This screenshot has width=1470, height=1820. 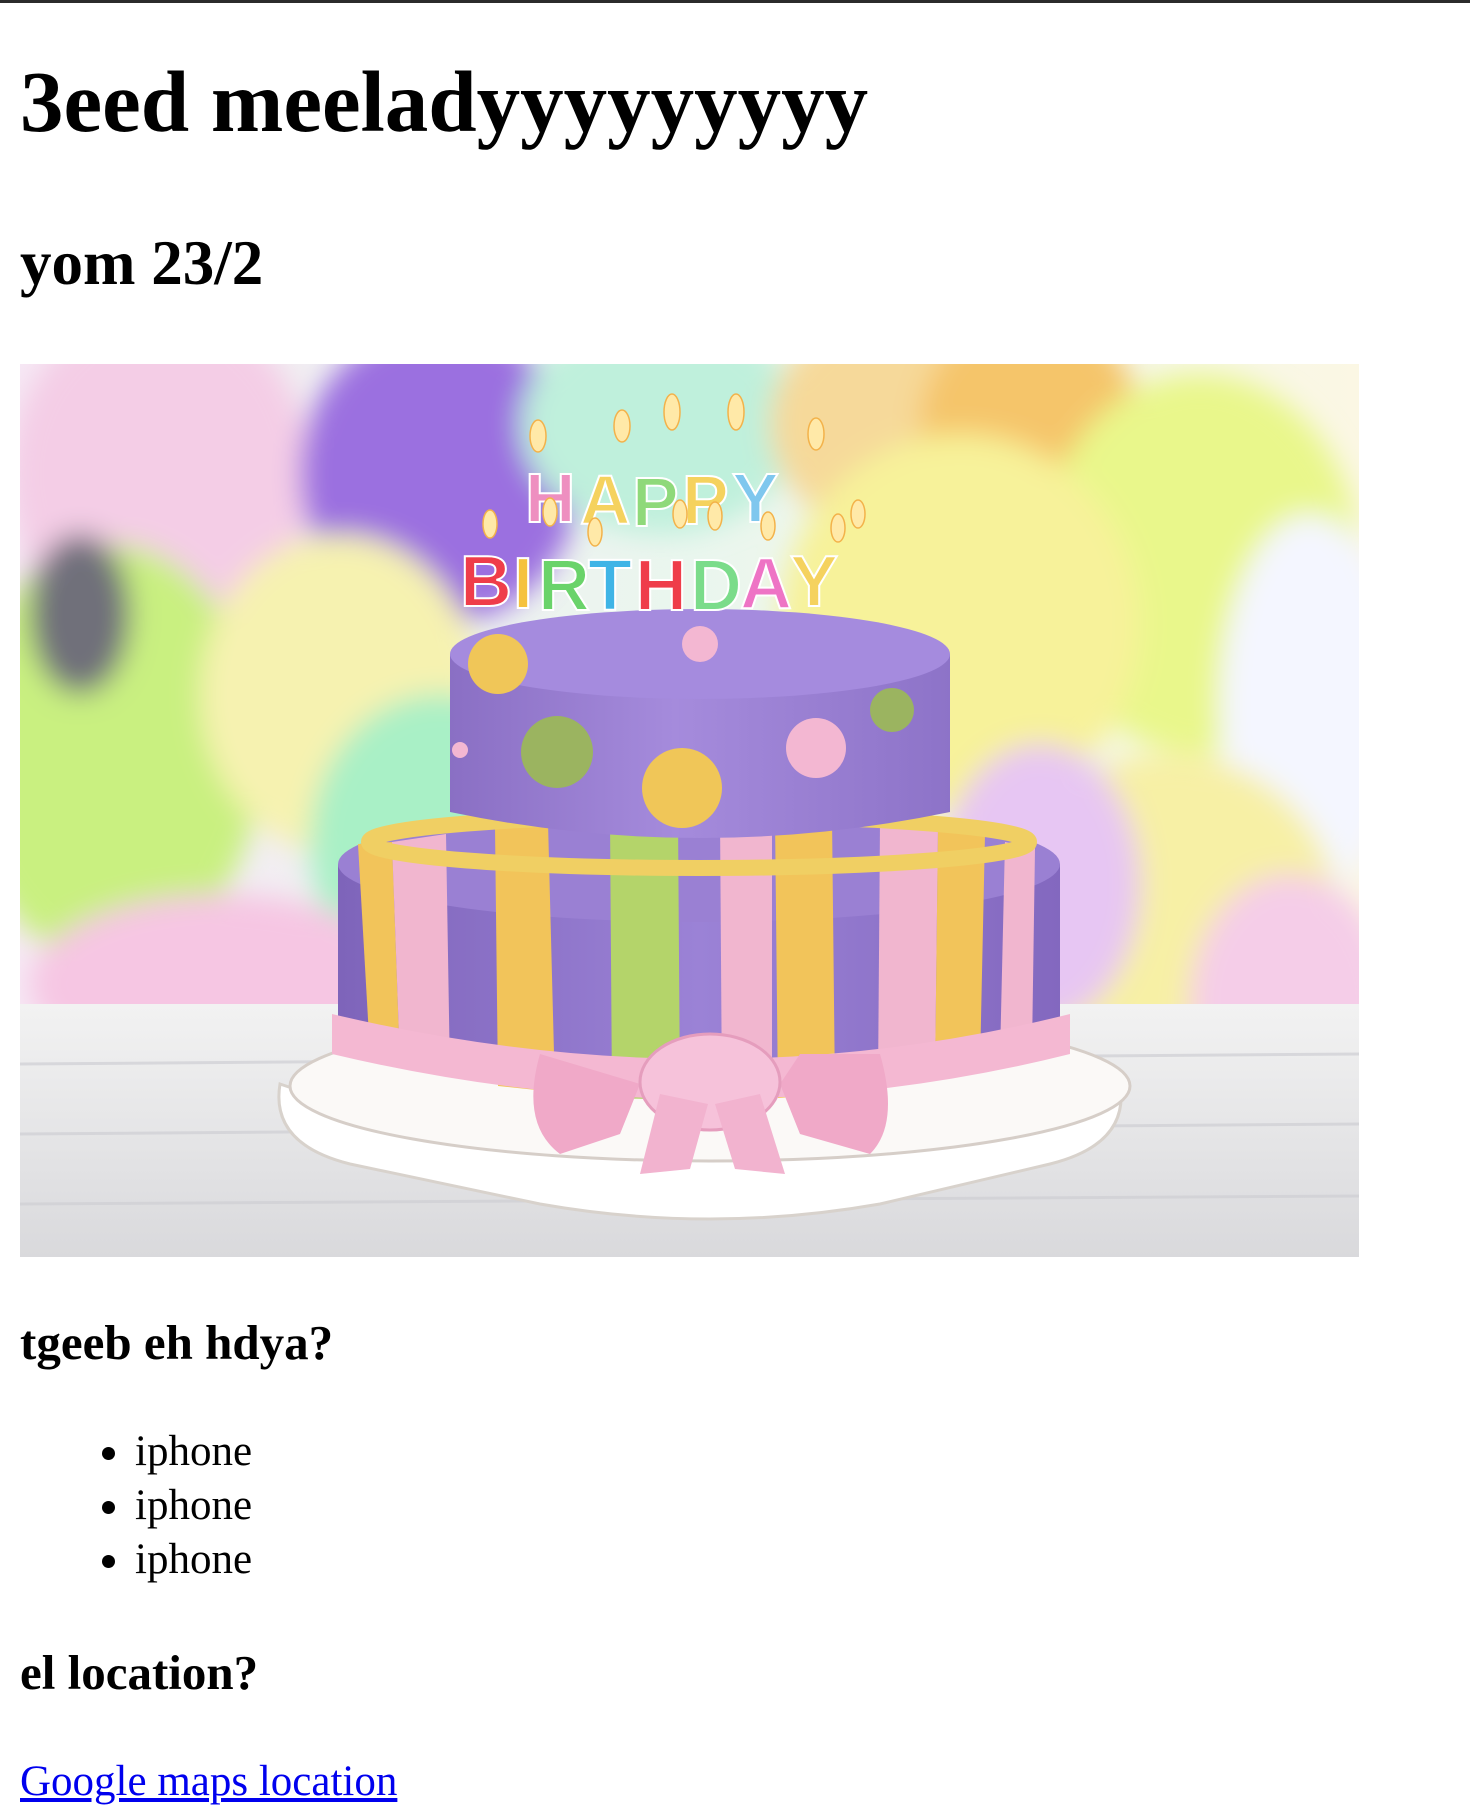 What do you see at coordinates (486, 582) in the screenshot?
I see `svg-text: B` at bounding box center [486, 582].